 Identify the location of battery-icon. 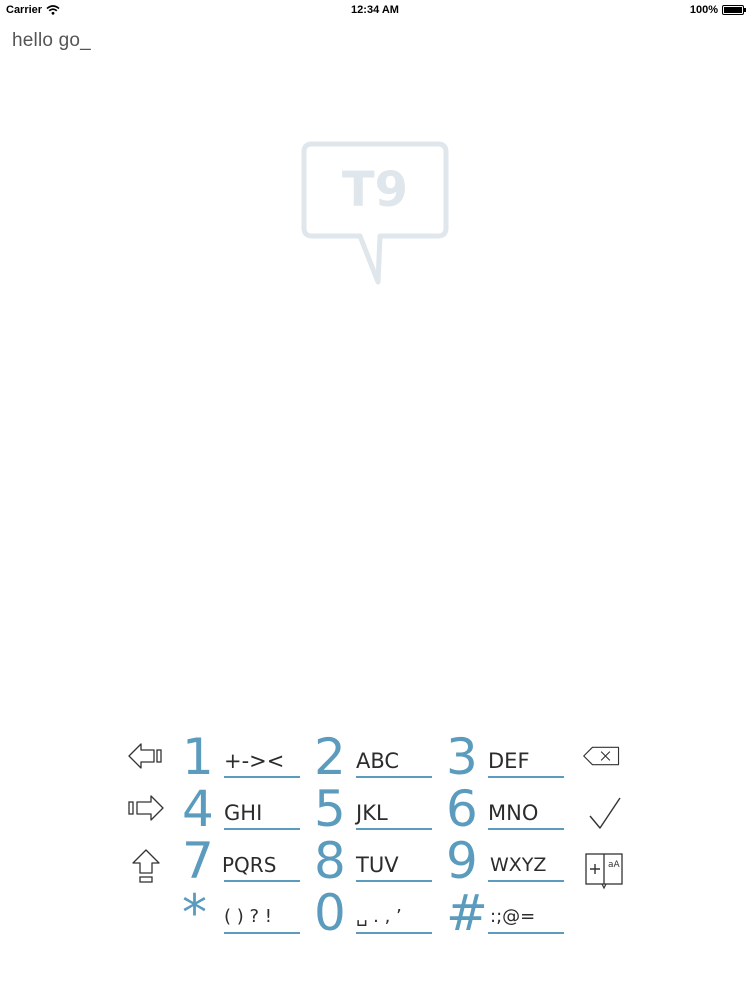
(734, 10).